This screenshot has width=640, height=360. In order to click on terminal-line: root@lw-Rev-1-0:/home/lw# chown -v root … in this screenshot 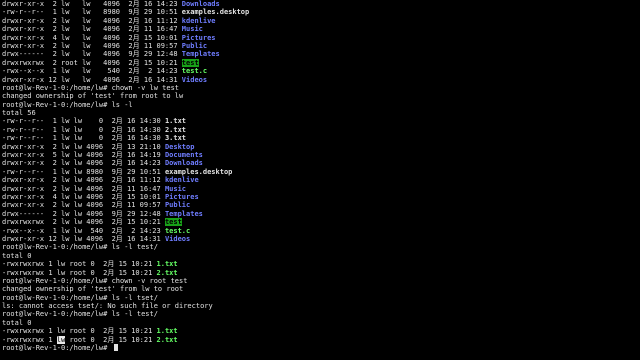, I will do `click(320, 281)`.